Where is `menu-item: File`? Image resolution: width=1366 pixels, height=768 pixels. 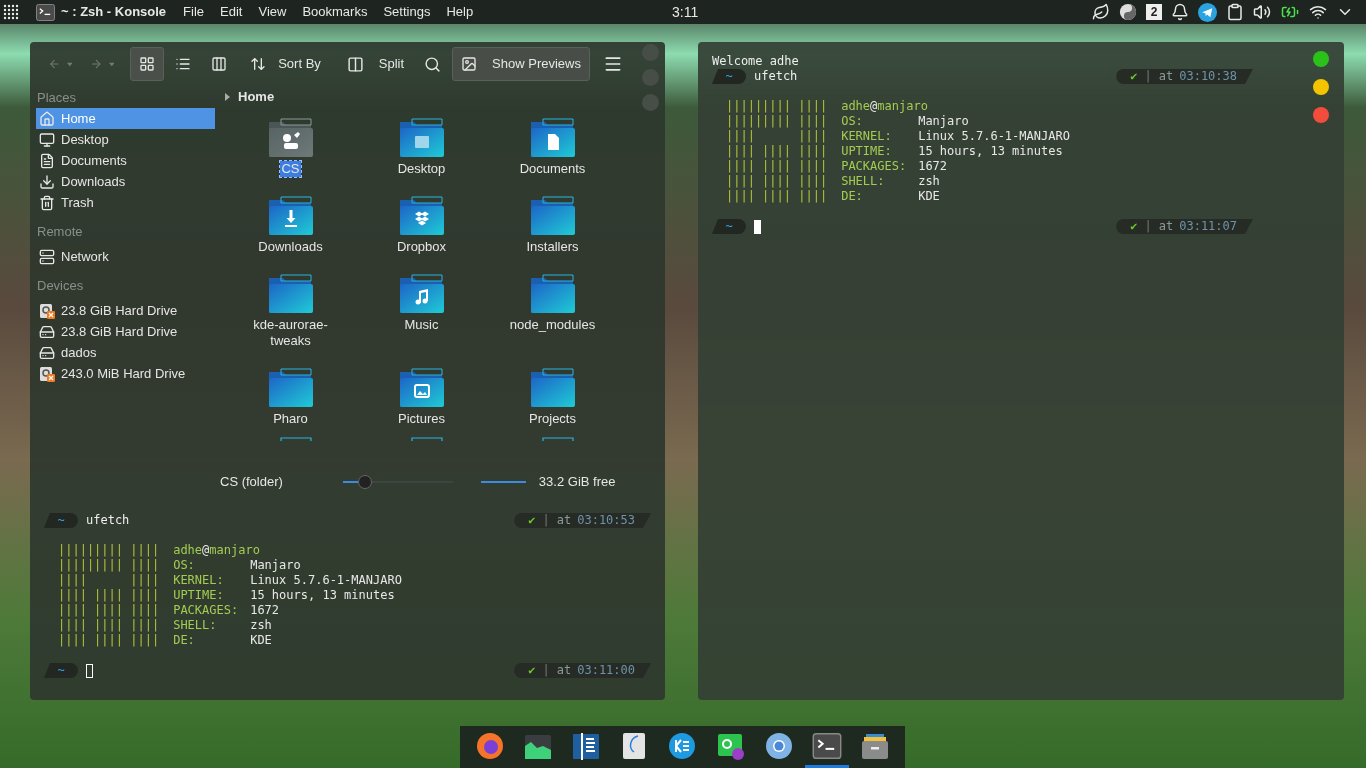
menu-item: File is located at coordinates (194, 12).